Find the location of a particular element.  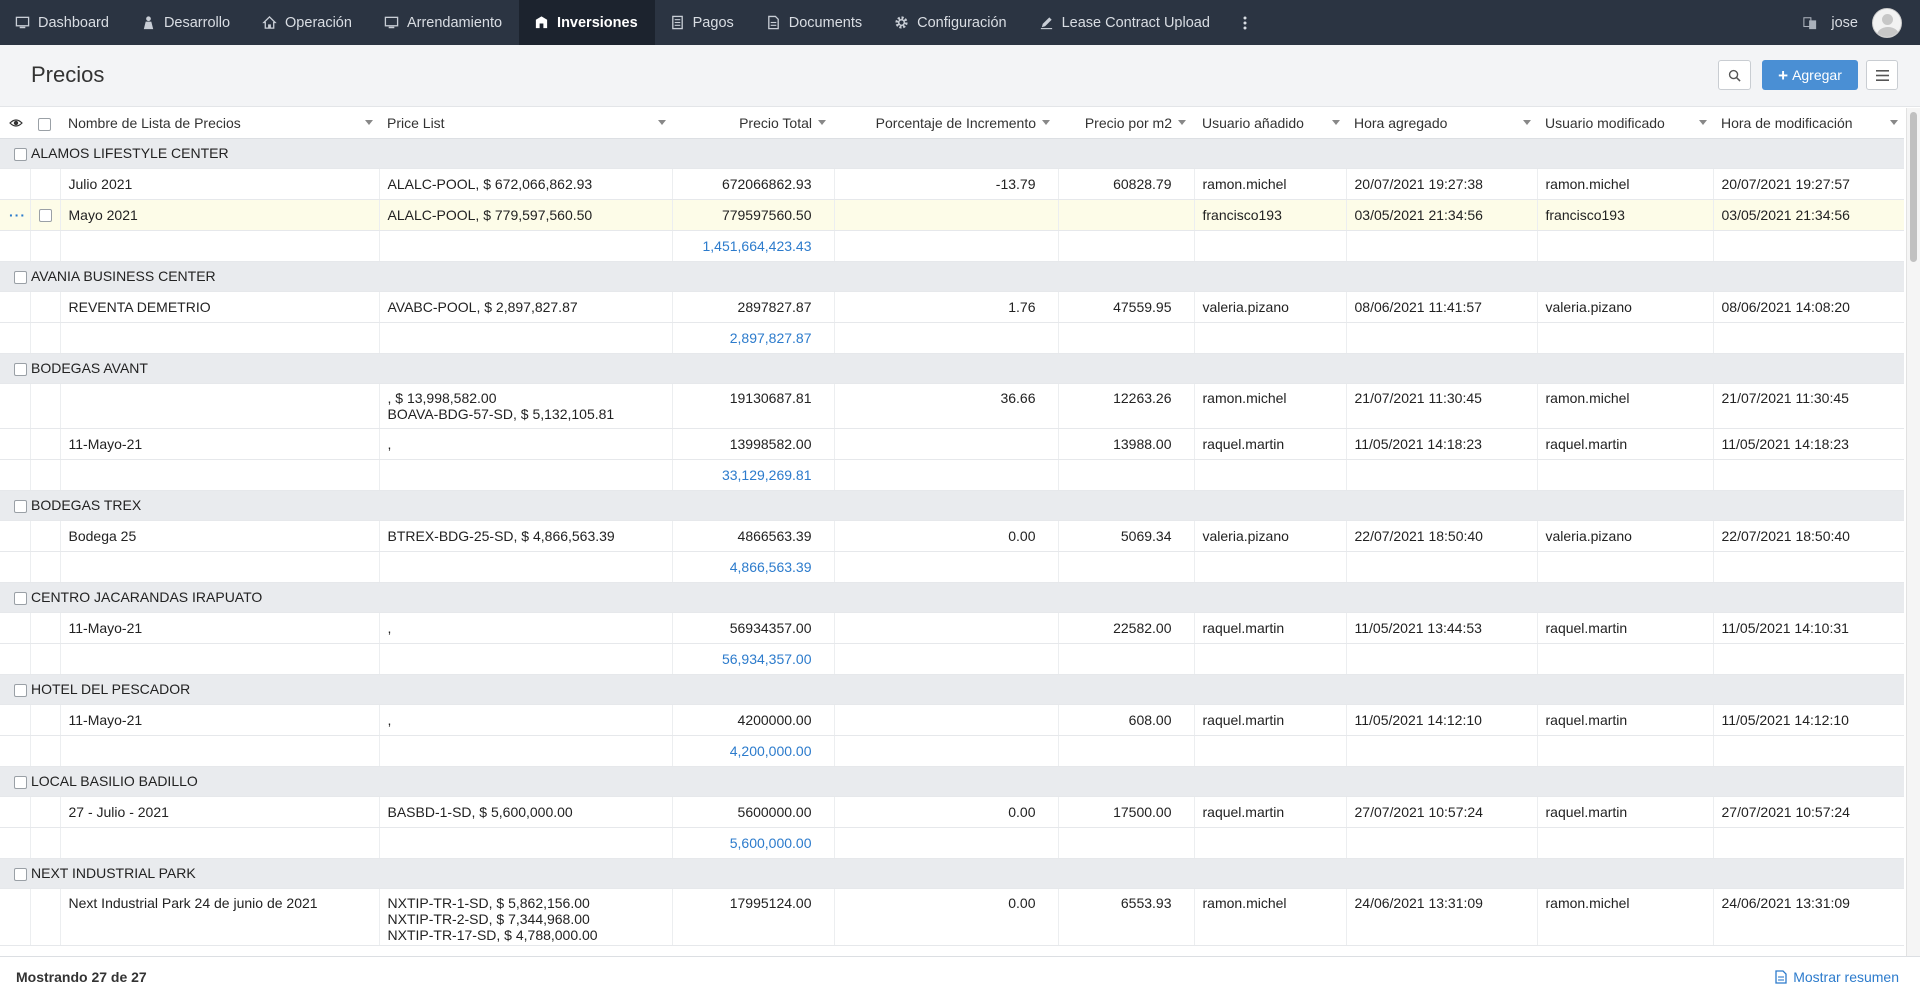

row-checkbox is located at coordinates (45, 216).